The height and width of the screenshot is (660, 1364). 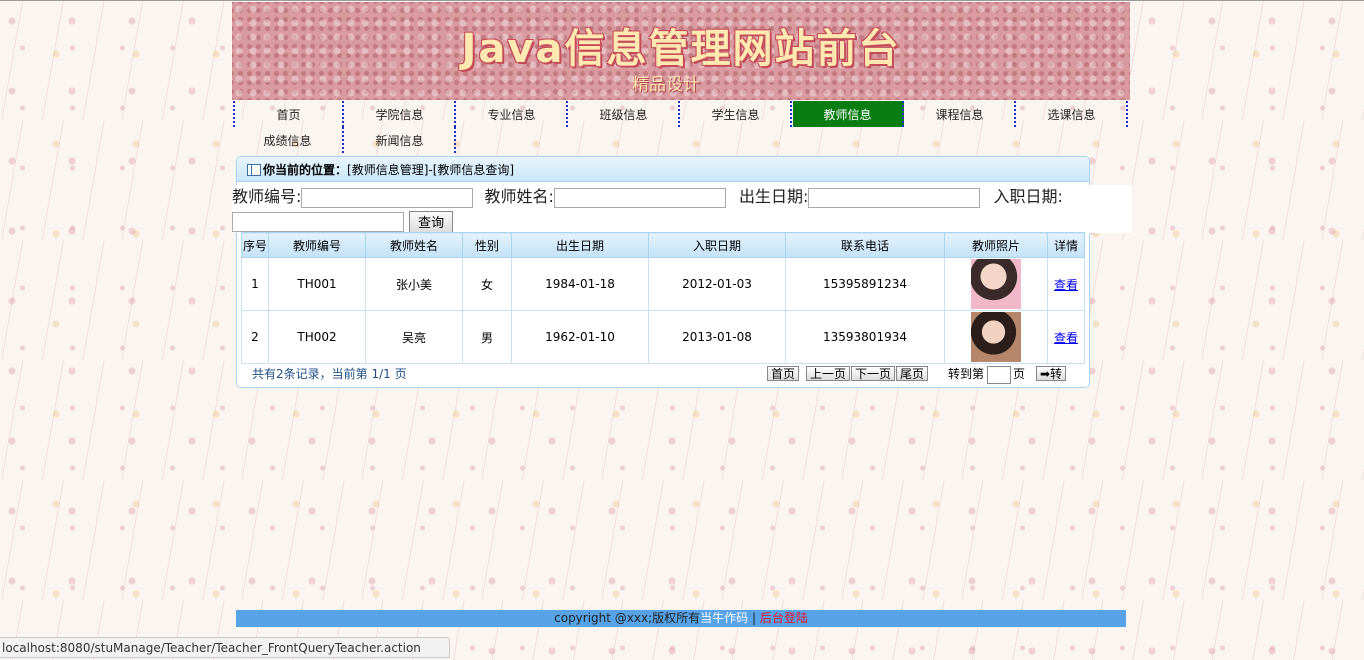 I want to click on col-hire-date: 入职日期, so click(x=717, y=245).